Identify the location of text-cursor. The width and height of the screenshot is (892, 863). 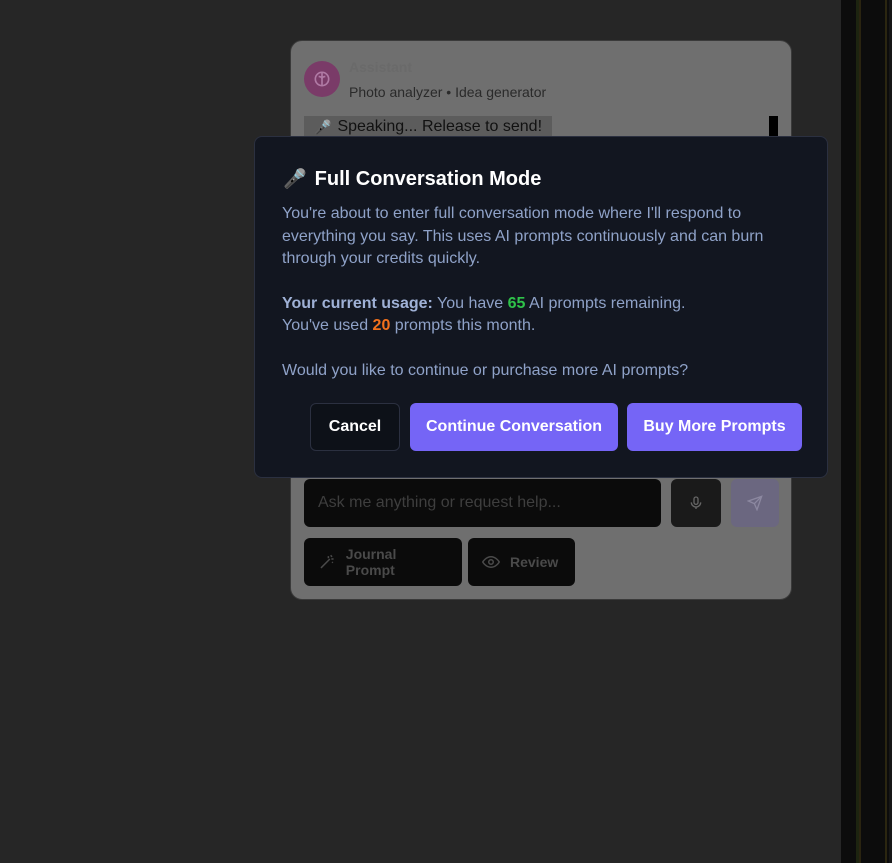
(773, 127).